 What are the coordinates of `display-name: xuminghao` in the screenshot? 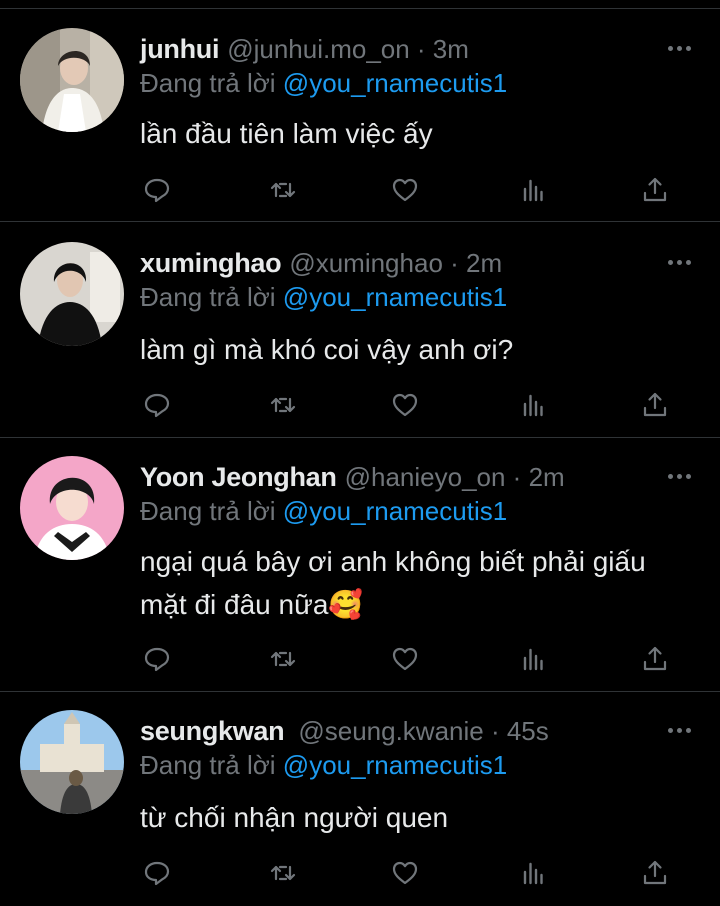 It's located at (211, 263).